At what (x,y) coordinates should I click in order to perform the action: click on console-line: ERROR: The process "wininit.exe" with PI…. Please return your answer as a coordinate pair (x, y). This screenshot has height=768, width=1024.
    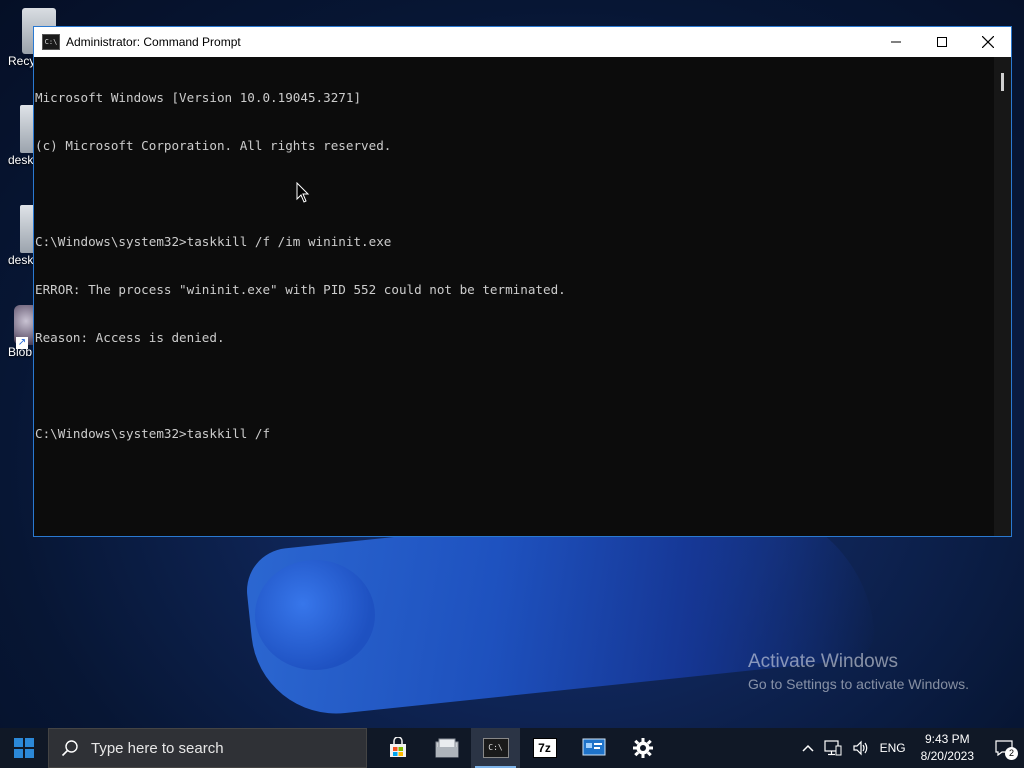
    Looking at the image, I should click on (300, 289).